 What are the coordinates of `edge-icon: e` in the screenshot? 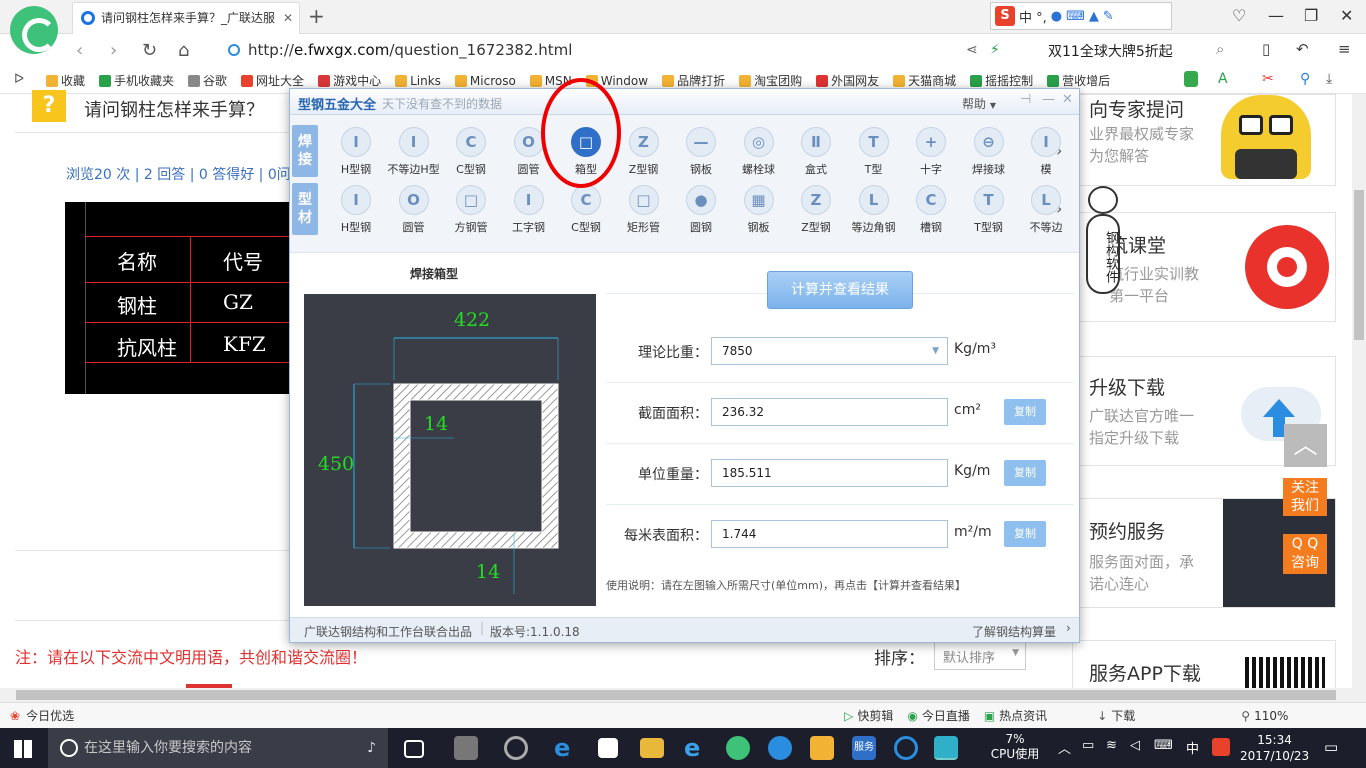 It's located at (566, 748).